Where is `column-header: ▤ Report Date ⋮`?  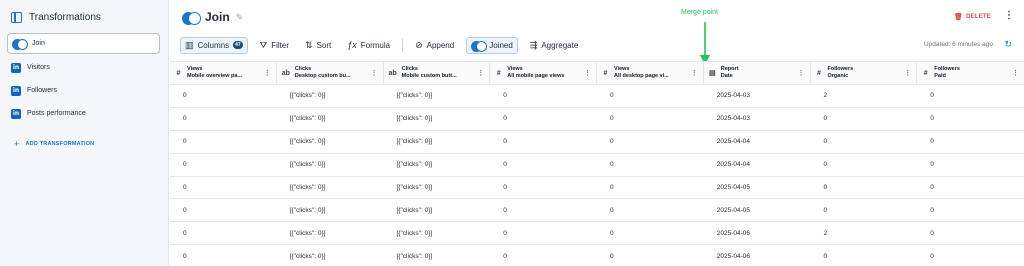
column-header: ▤ Report Date ⋮ is located at coordinates (757, 73).